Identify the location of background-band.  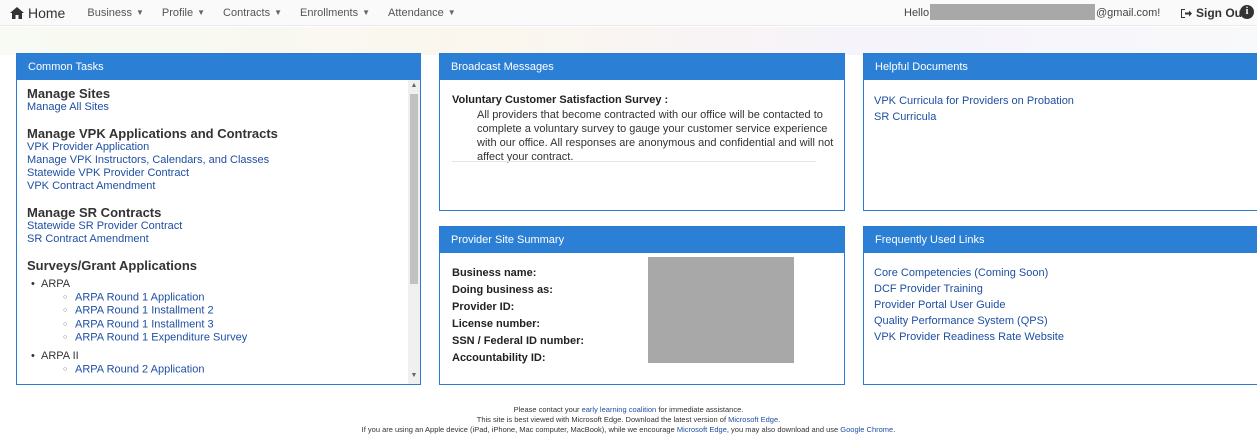
(628, 41).